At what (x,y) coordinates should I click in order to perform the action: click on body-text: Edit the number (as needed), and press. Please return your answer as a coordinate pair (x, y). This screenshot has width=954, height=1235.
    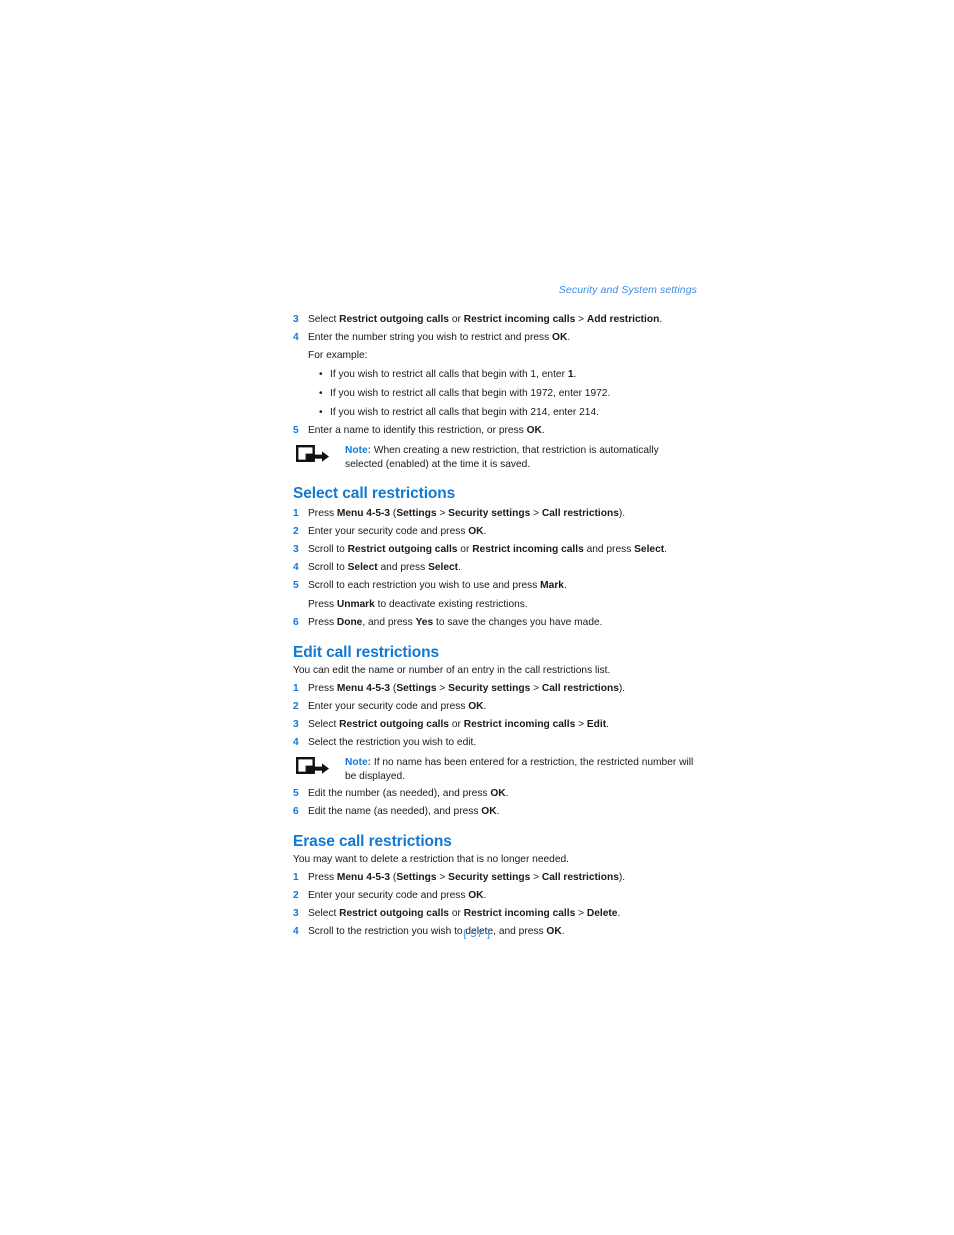
    Looking at the image, I should click on (399, 793).